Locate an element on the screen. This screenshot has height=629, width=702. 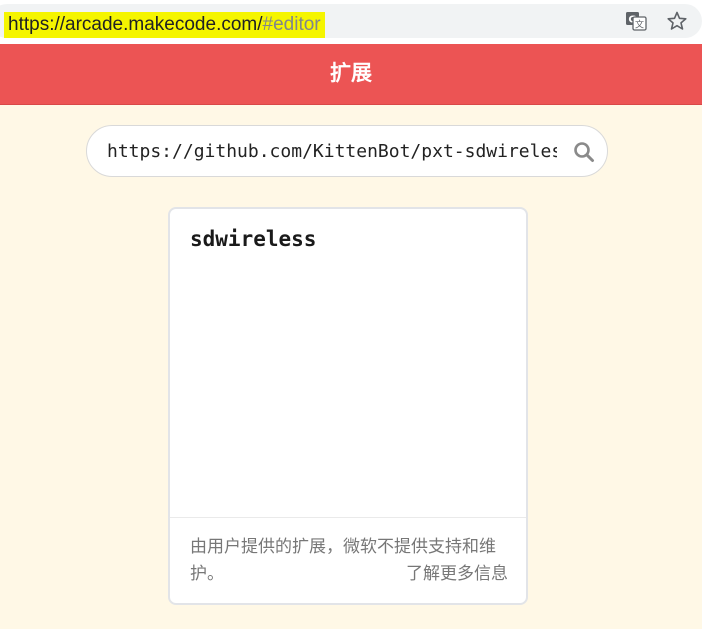
search-icon is located at coordinates (584, 152).